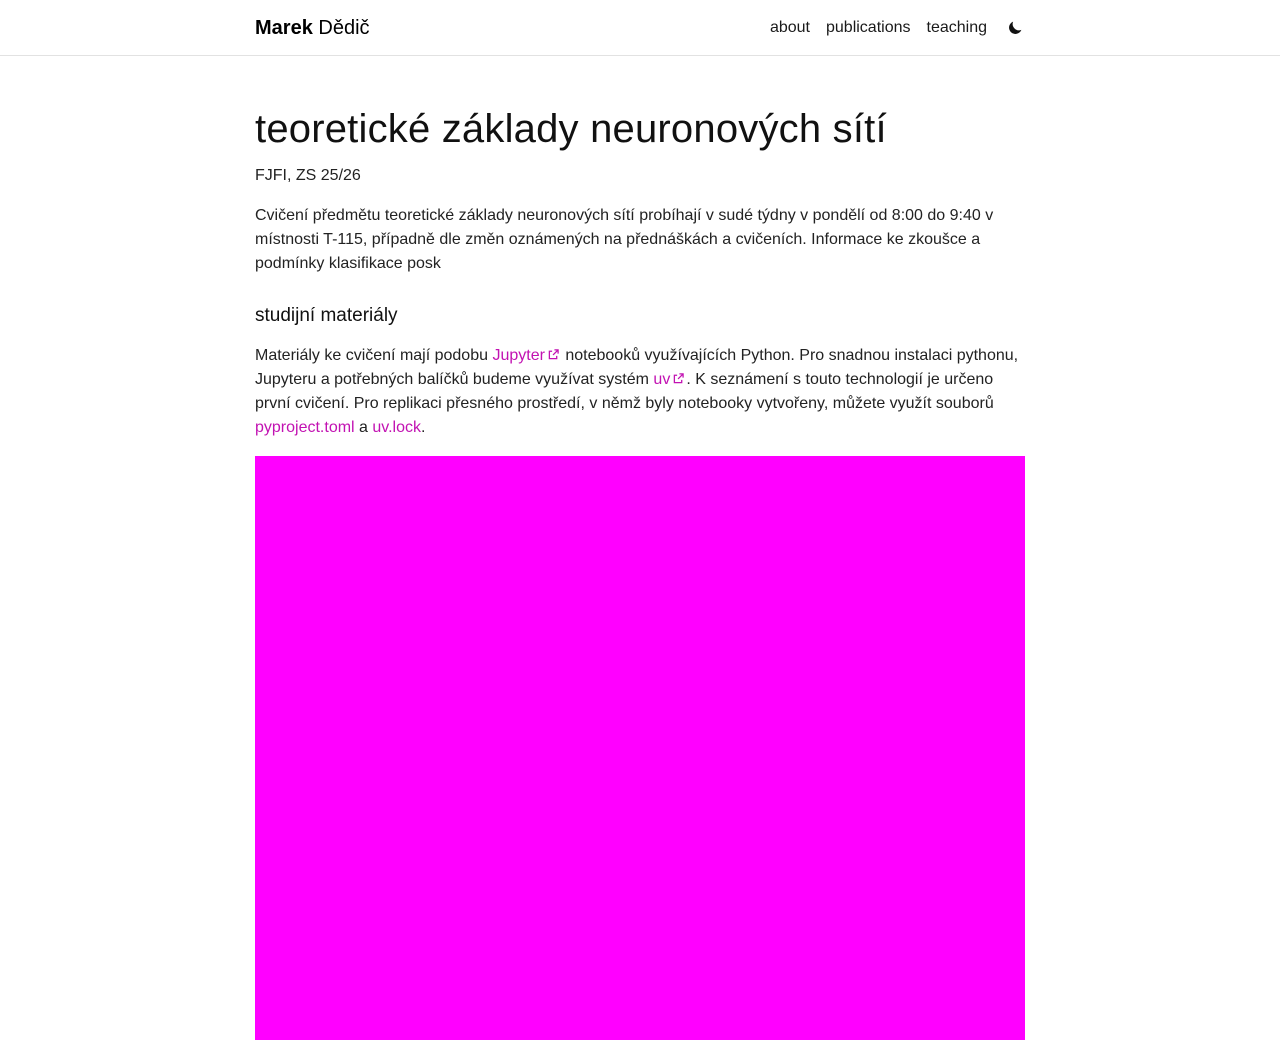  What do you see at coordinates (868, 28) in the screenshot?
I see `nav-link-publications: publications` at bounding box center [868, 28].